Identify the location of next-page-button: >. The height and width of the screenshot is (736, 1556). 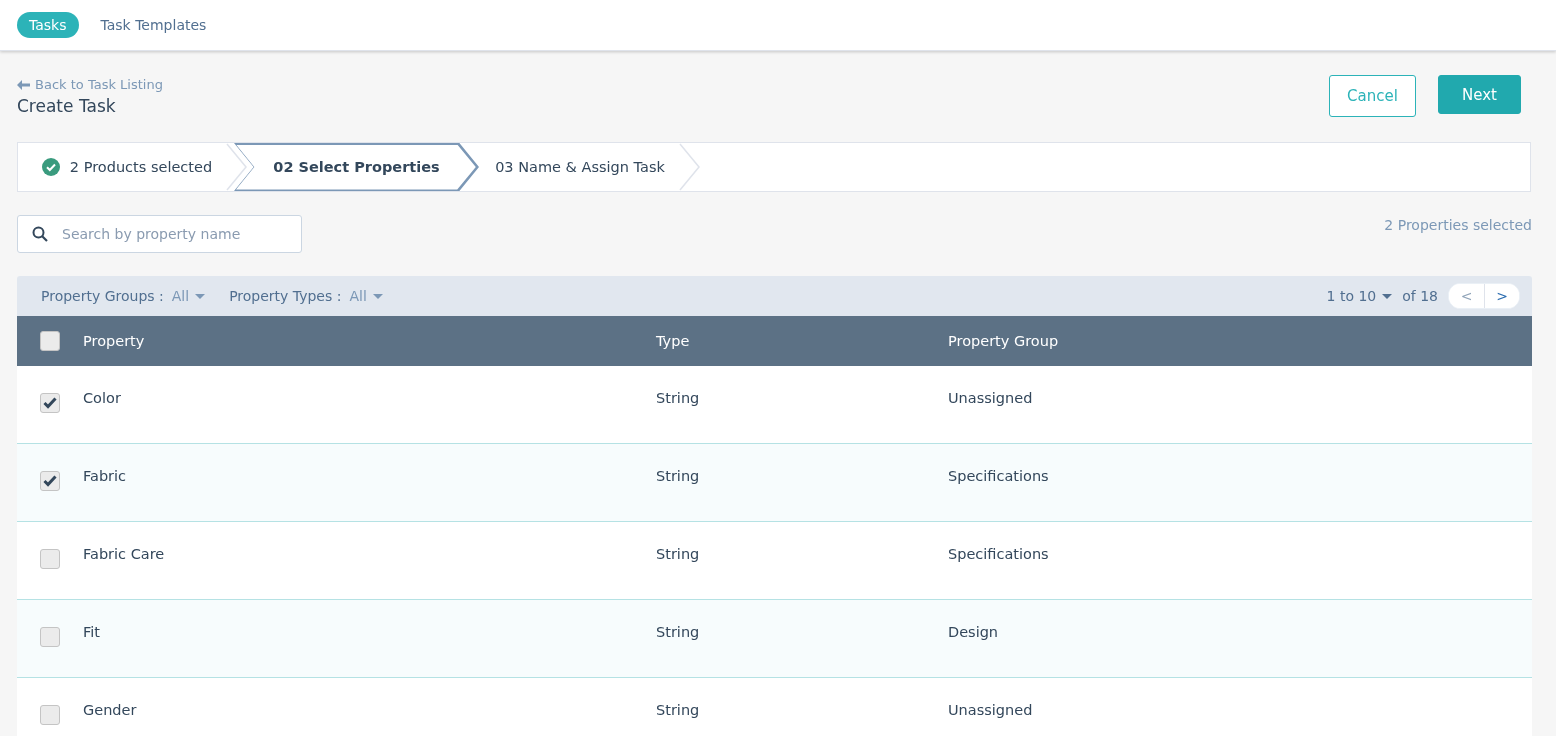
(1501, 296).